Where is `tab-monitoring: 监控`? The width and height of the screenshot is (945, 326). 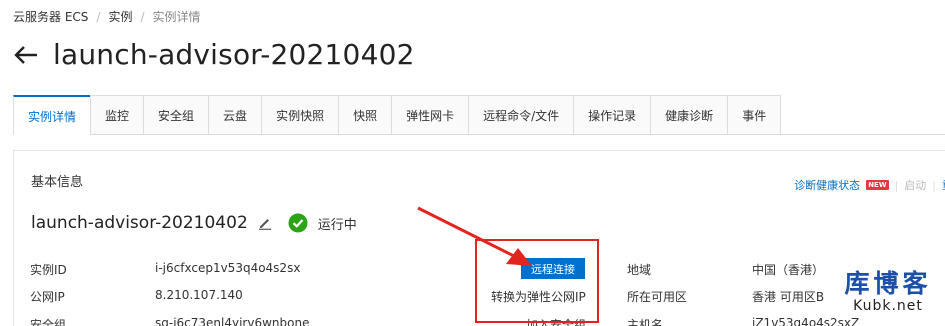 tab-monitoring: 监控 is located at coordinates (117, 114).